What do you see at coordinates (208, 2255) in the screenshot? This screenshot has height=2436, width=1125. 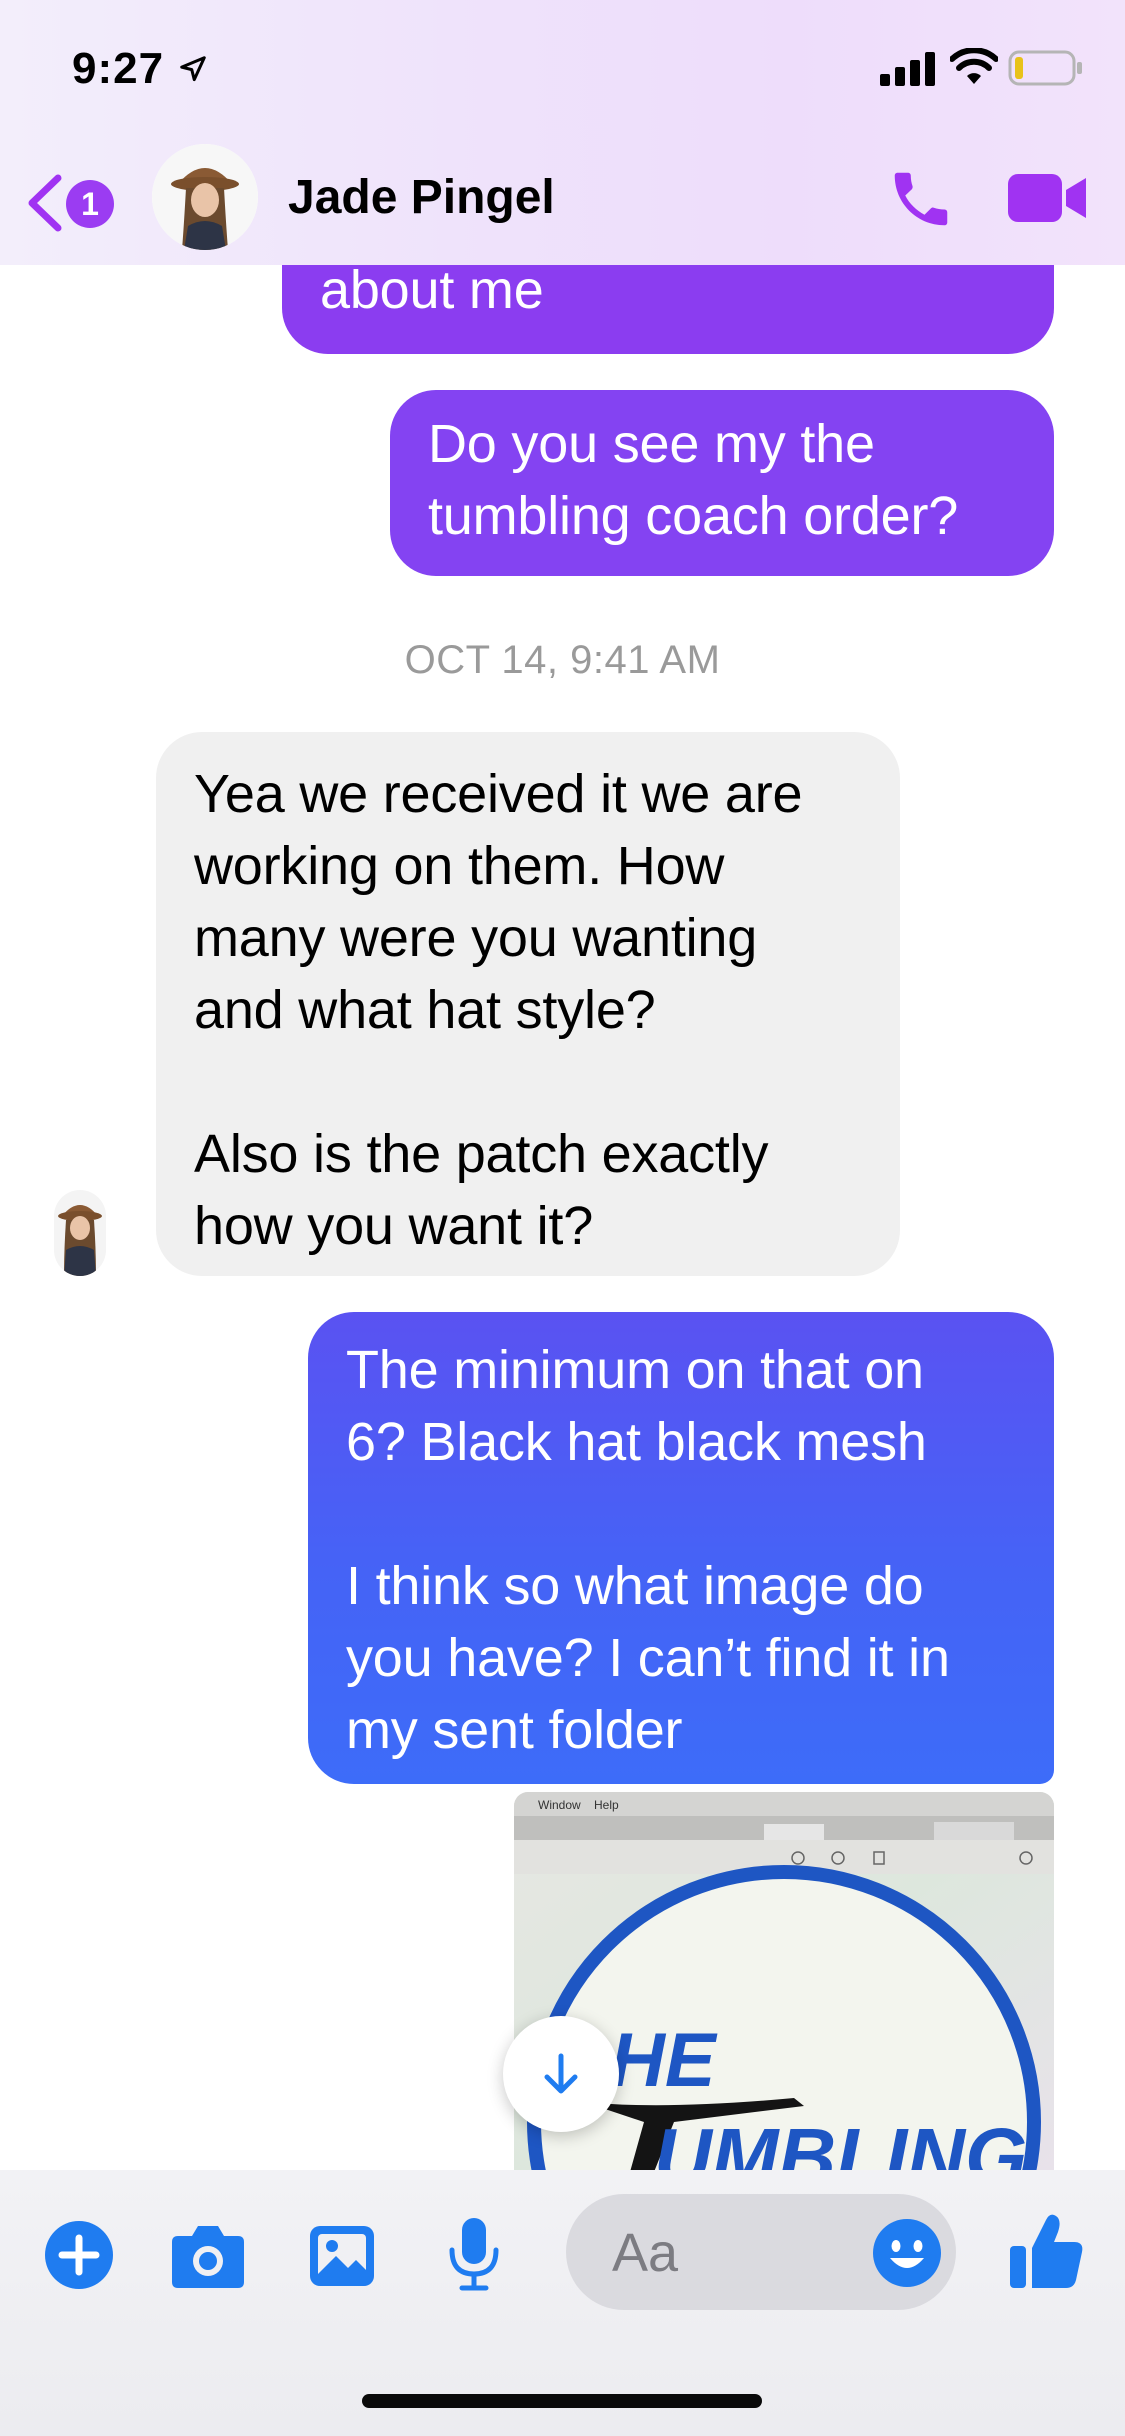 I see `camera-icon` at bounding box center [208, 2255].